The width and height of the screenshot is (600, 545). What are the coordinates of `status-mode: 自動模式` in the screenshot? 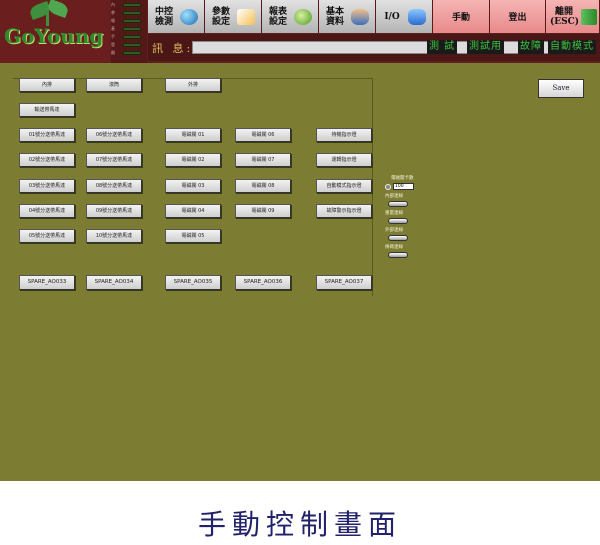 It's located at (572, 47).